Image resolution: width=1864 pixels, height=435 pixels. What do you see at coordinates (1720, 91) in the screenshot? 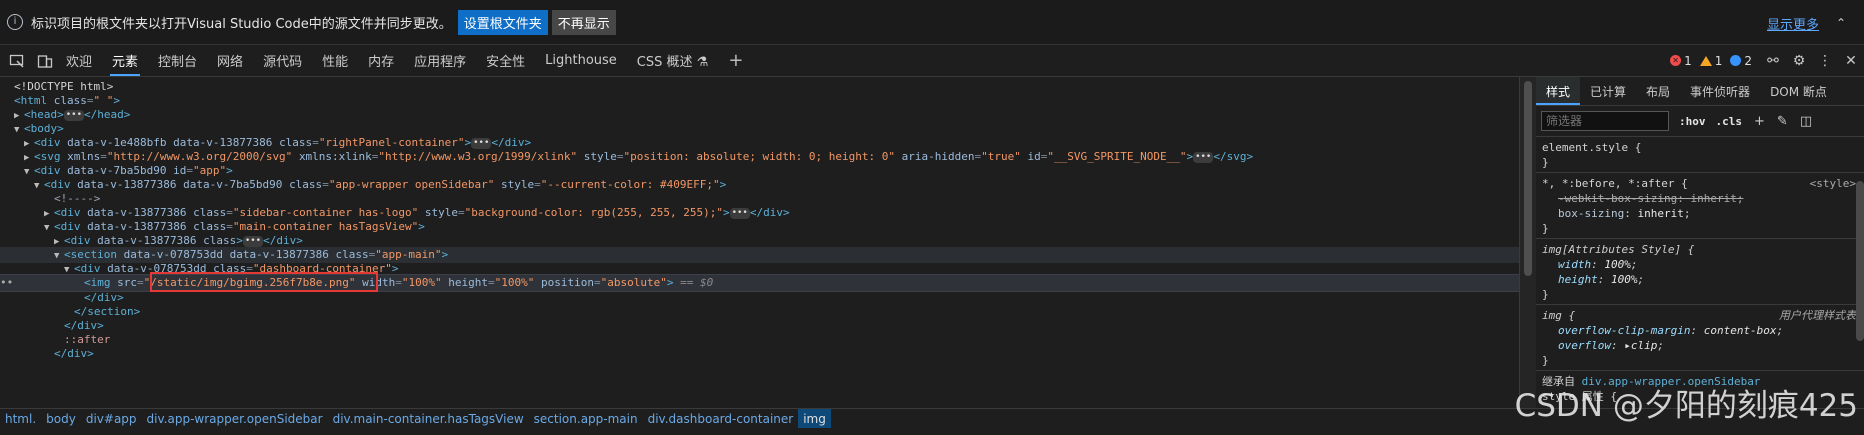
I see `tab-event-listeners: 事件侦听器` at bounding box center [1720, 91].